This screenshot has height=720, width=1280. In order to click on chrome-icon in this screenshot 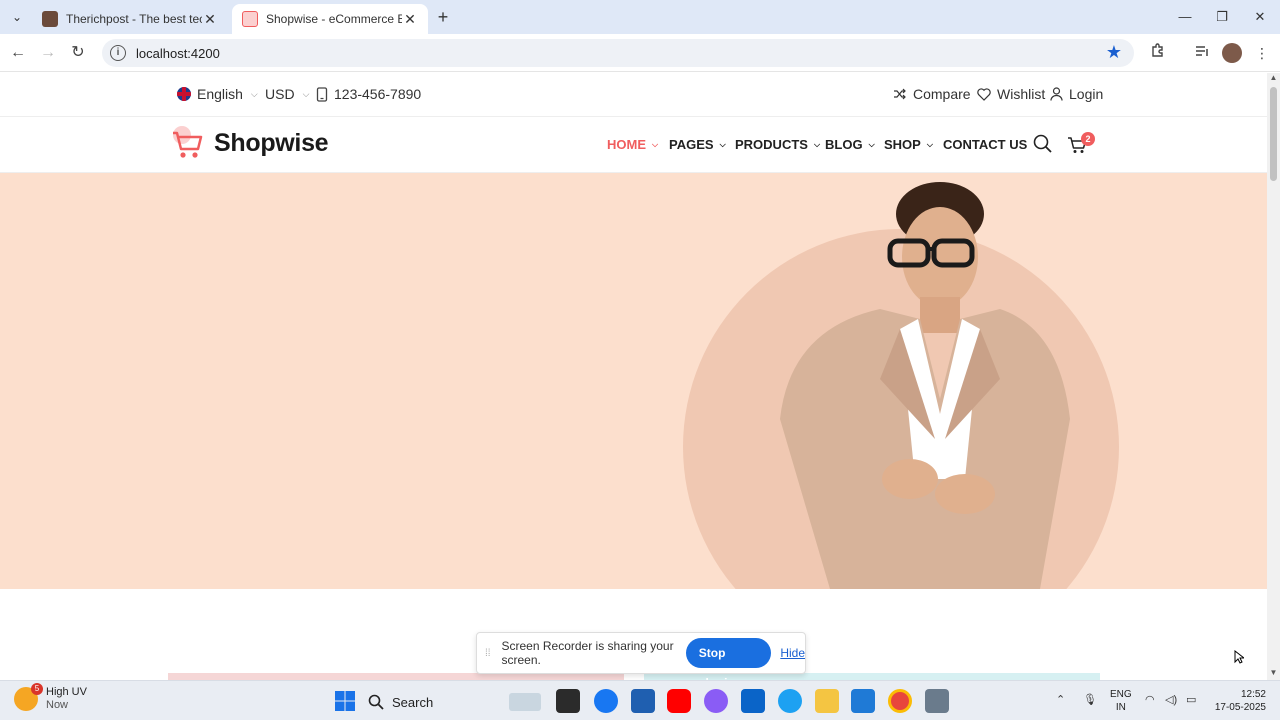, I will do `click(900, 701)`.